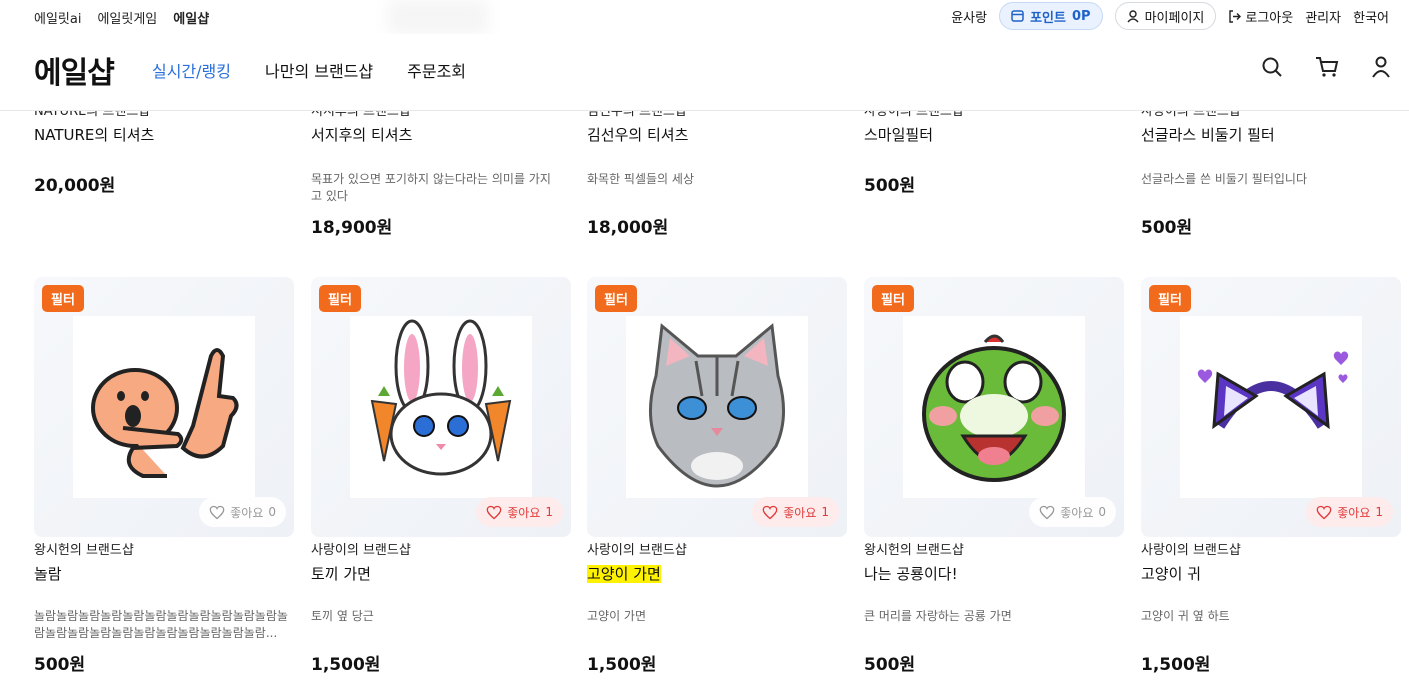 This screenshot has width=1409, height=700. What do you see at coordinates (191, 70) in the screenshot?
I see `nav-realtime-ranking: 실시간/랭킹` at bounding box center [191, 70].